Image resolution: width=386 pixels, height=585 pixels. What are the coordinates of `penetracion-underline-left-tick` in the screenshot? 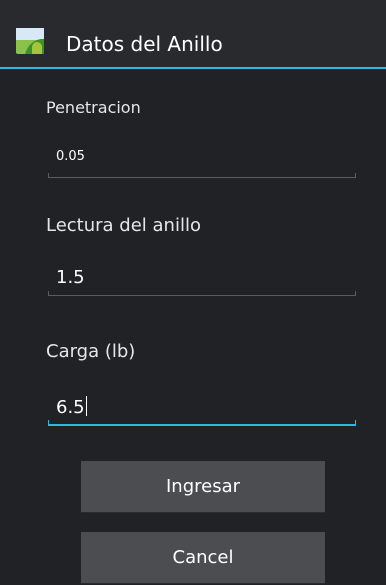 It's located at (48, 175).